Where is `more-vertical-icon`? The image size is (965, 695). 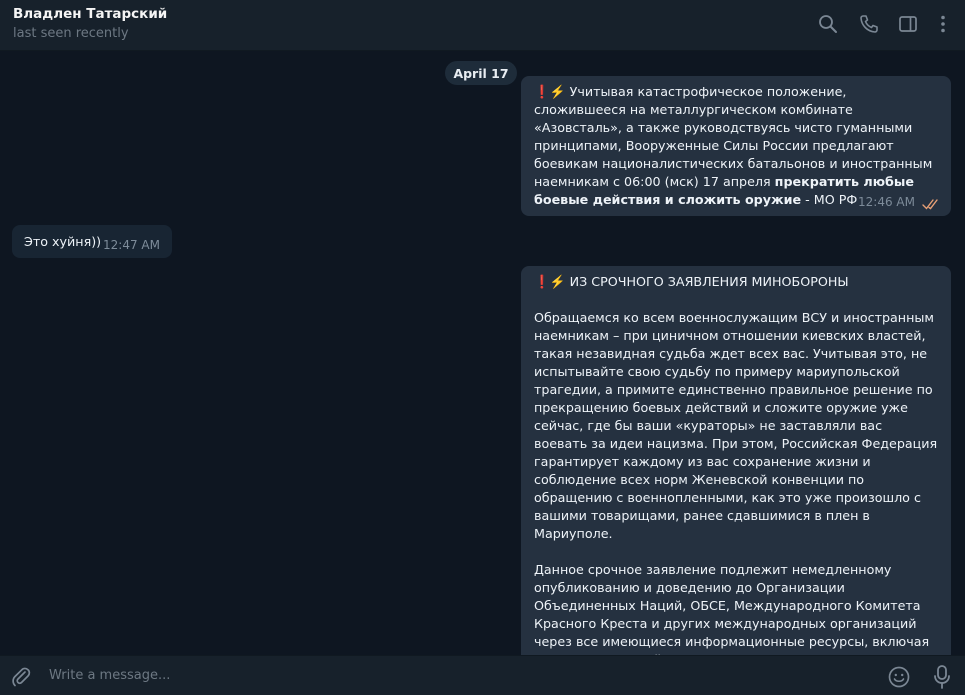 more-vertical-icon is located at coordinates (943, 24).